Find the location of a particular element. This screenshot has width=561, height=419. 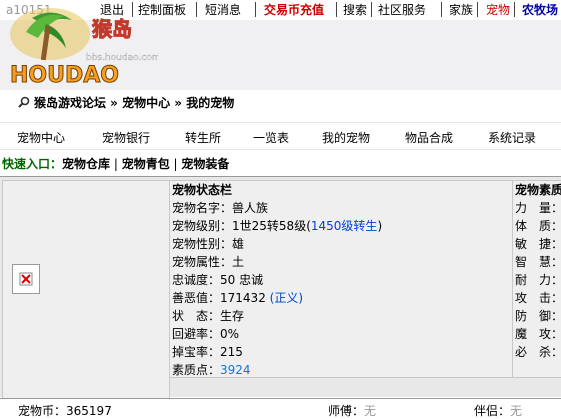

nav-pet-center: 宠物中心 is located at coordinates (41, 137).